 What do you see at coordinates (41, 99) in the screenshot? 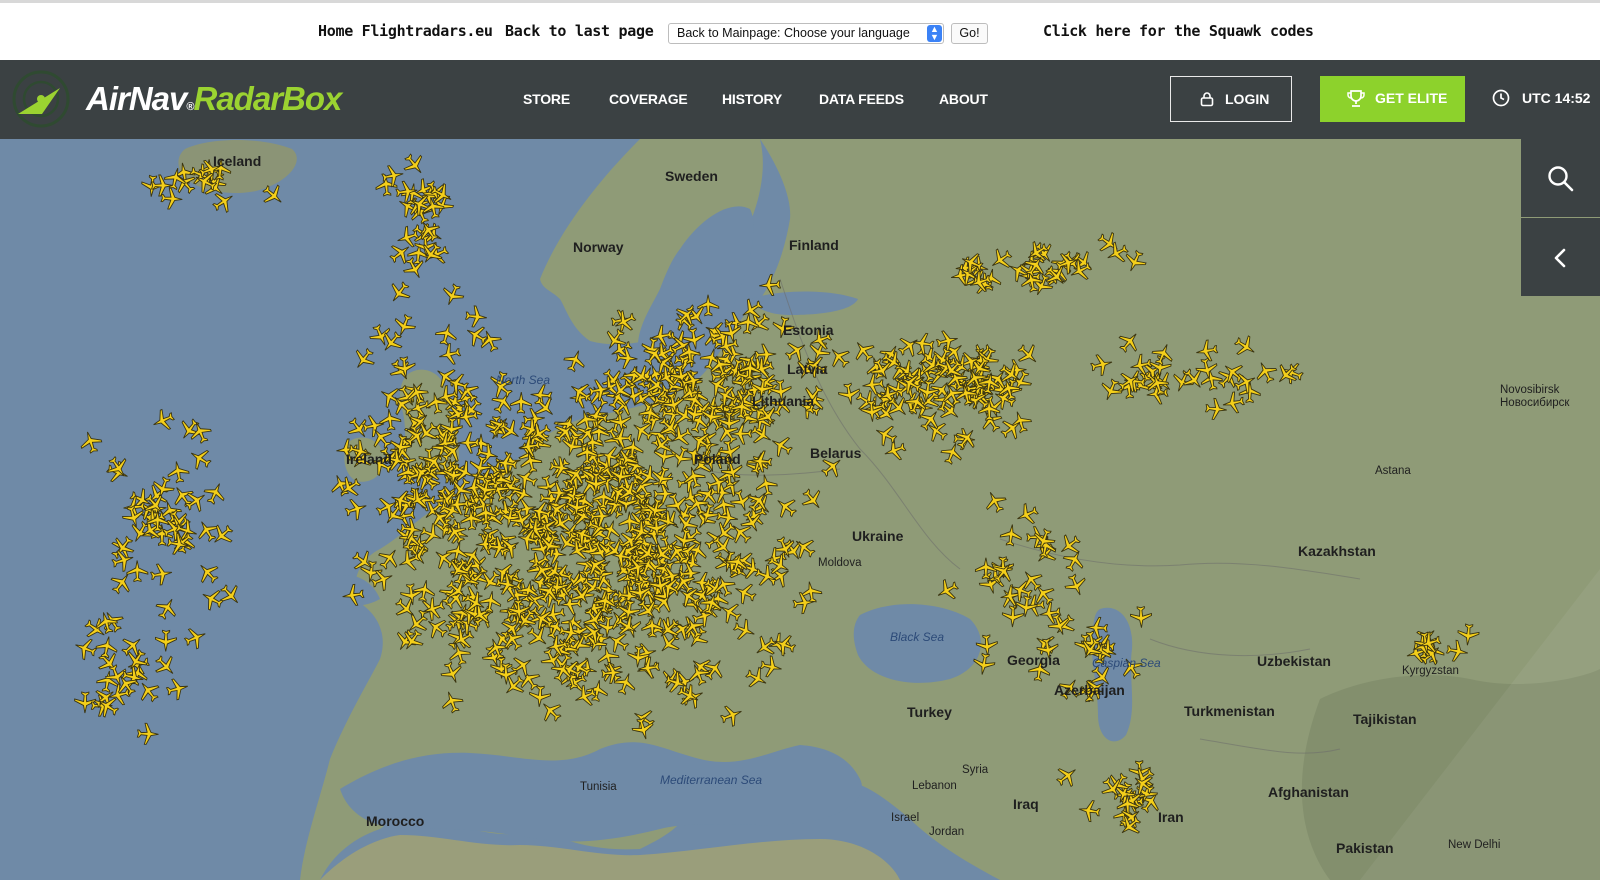
I see `radar-logo-icon` at bounding box center [41, 99].